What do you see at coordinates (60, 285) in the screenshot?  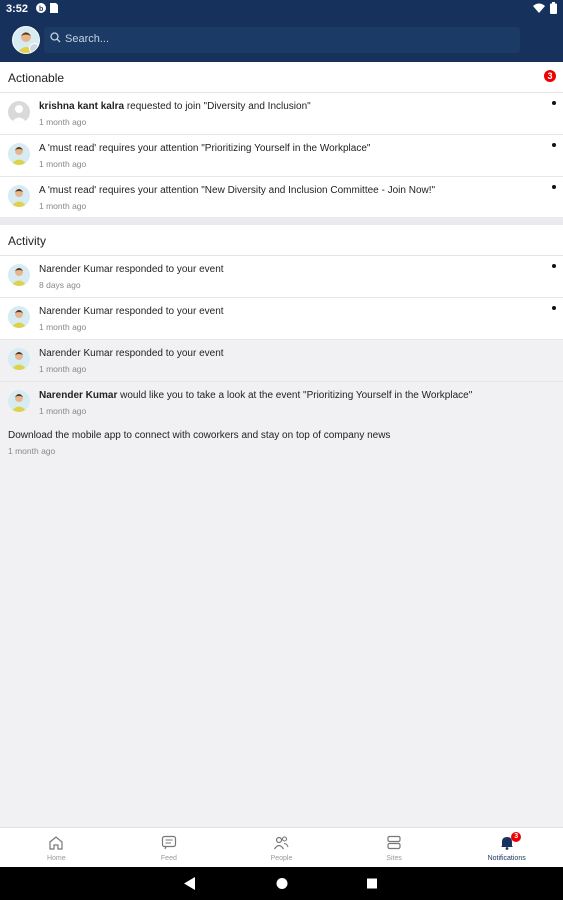 I see `notification-time: 8 days ago` at bounding box center [60, 285].